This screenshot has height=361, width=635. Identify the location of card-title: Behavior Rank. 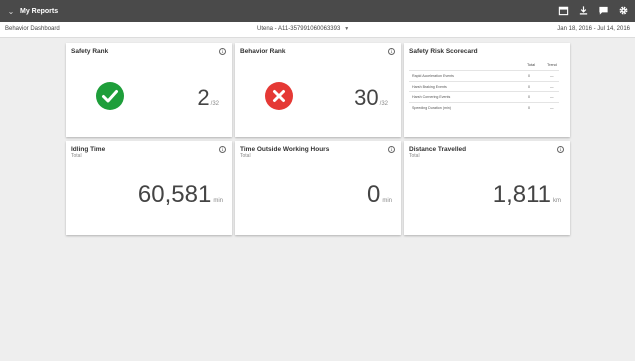
(263, 51).